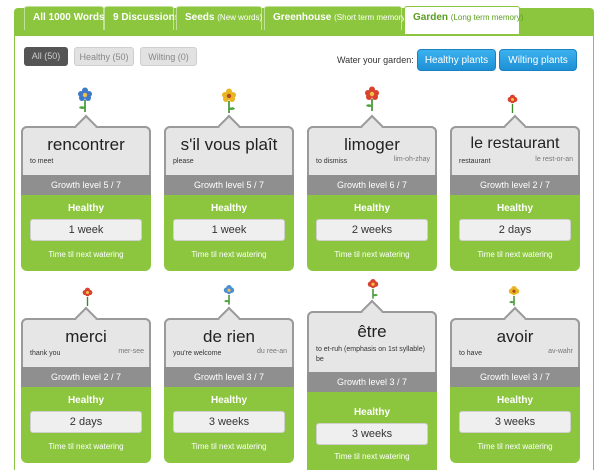  What do you see at coordinates (515, 336) in the screenshot?
I see `word-title: avoir` at bounding box center [515, 336].